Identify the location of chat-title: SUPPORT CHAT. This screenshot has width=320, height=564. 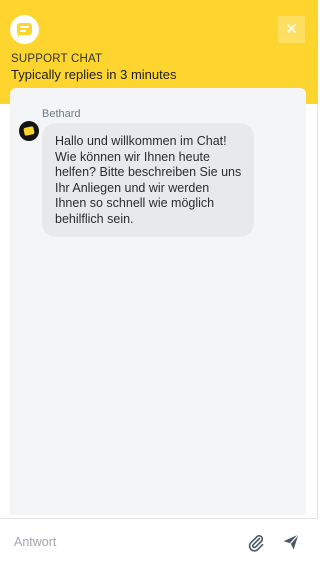
(57, 59).